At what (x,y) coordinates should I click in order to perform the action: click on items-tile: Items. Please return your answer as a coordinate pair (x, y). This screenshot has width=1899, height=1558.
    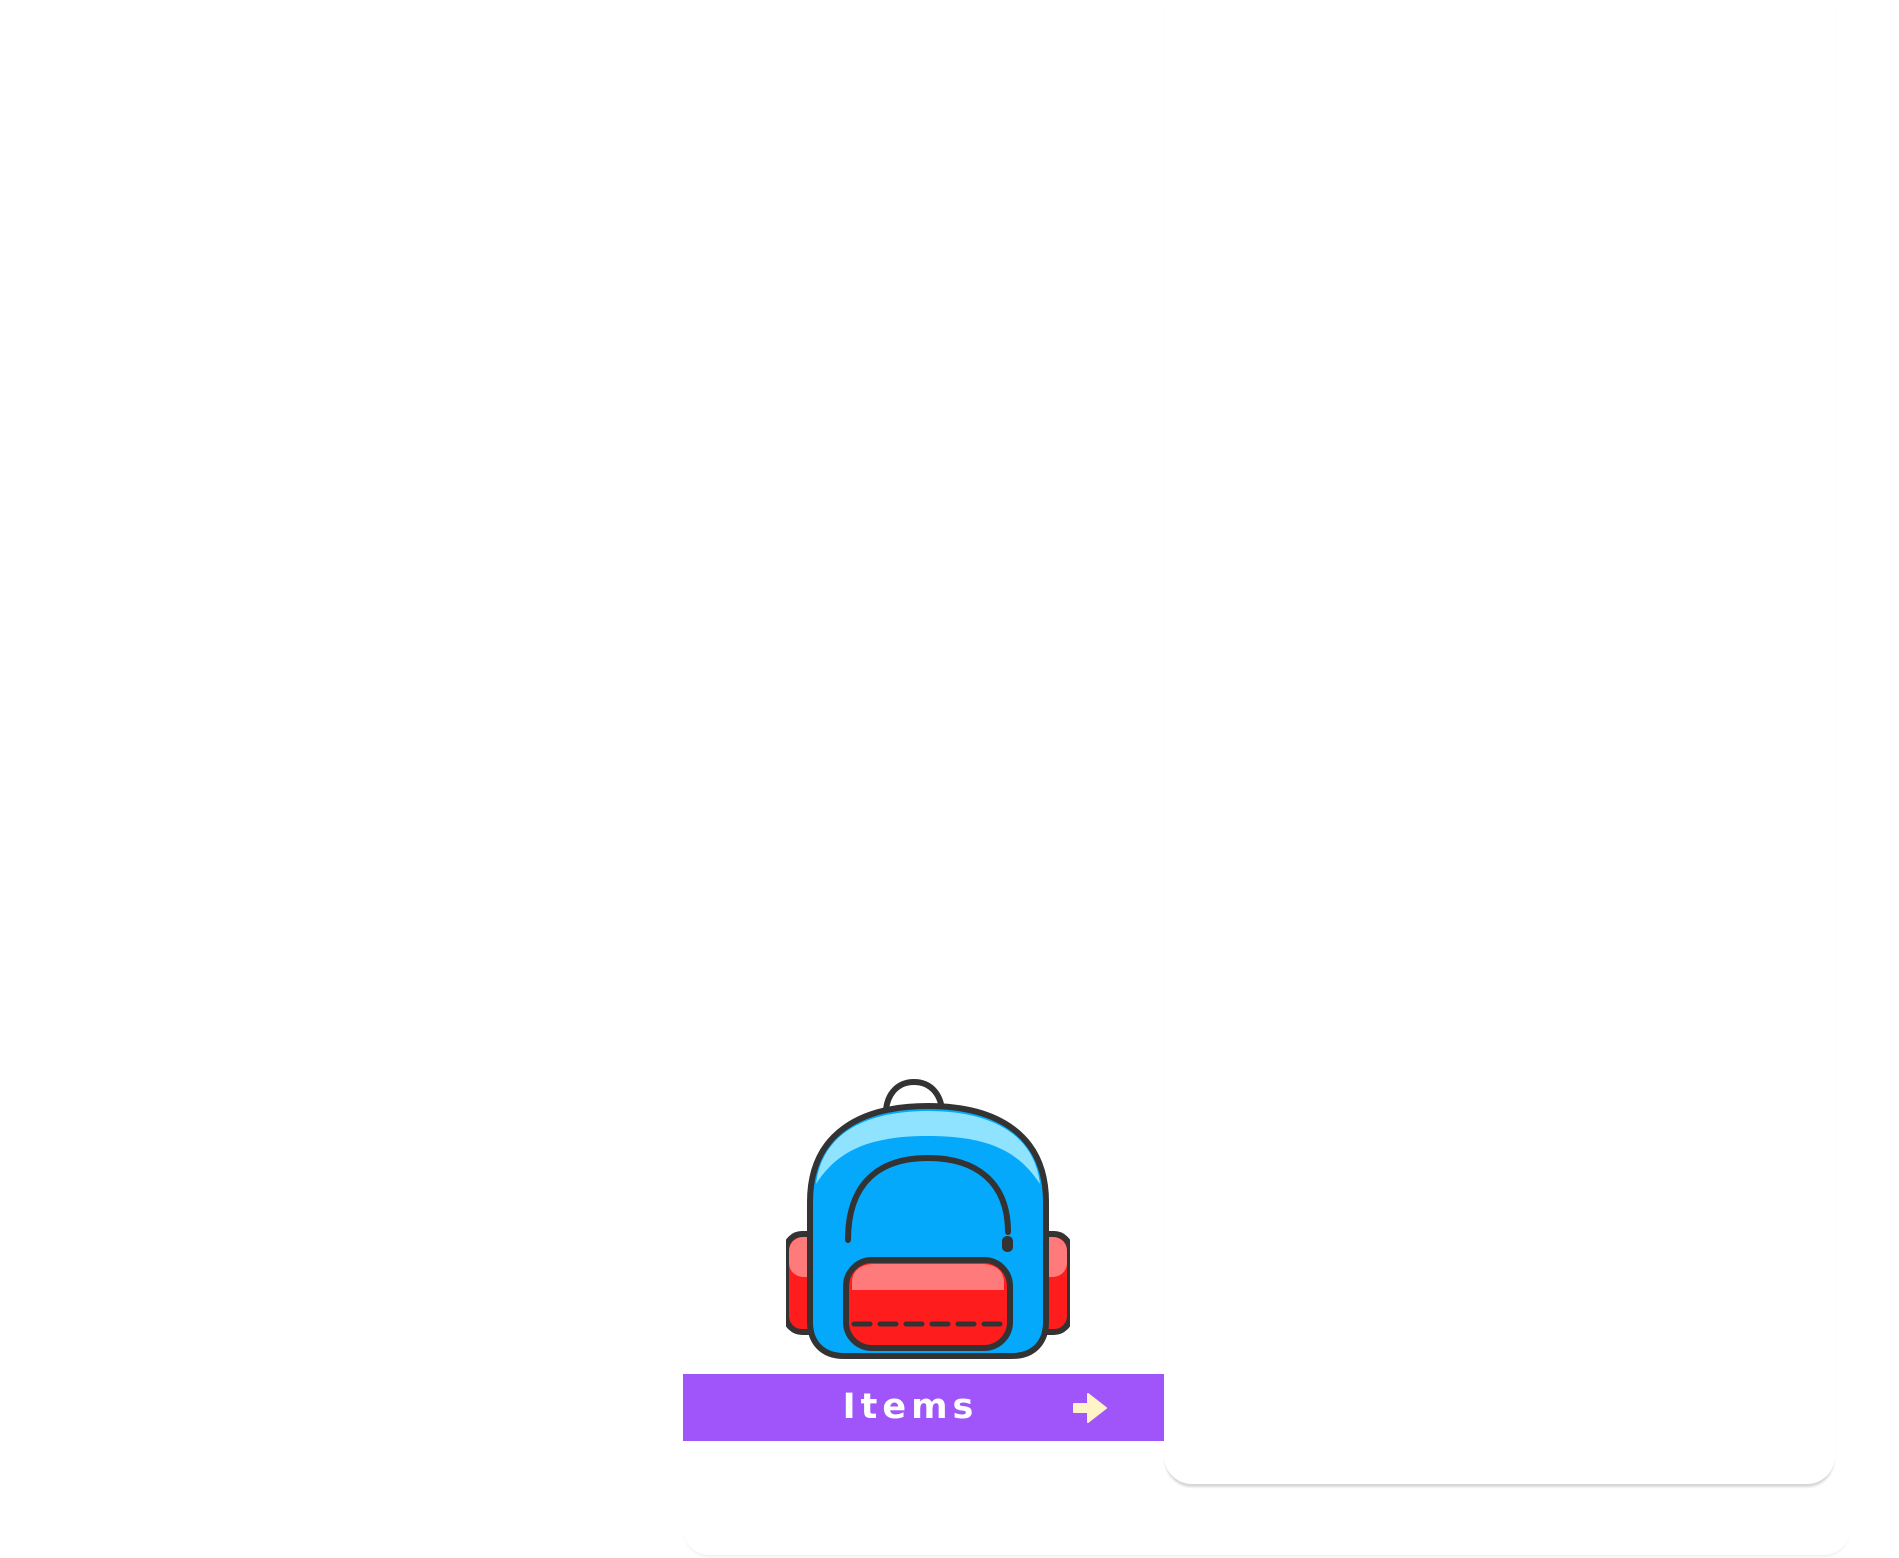
    Looking at the image, I should click on (923, 1251).